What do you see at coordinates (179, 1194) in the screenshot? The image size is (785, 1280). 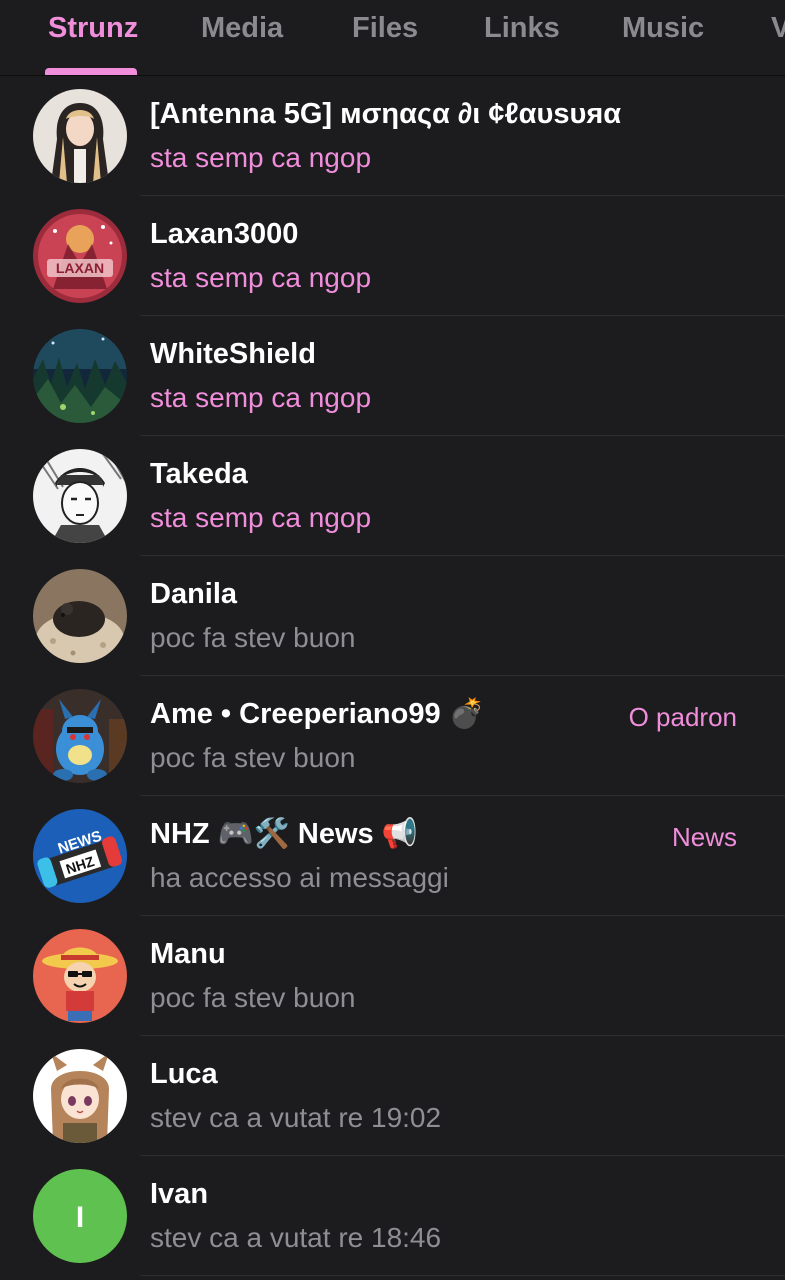 I see `member-name: Ivan` at bounding box center [179, 1194].